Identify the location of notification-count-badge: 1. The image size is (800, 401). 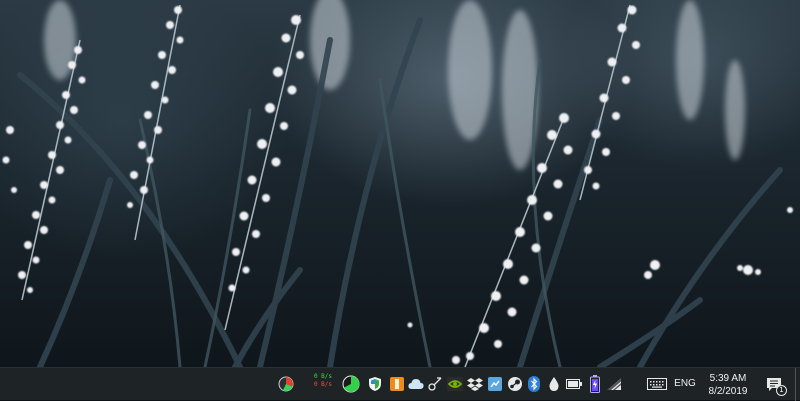
(781, 390).